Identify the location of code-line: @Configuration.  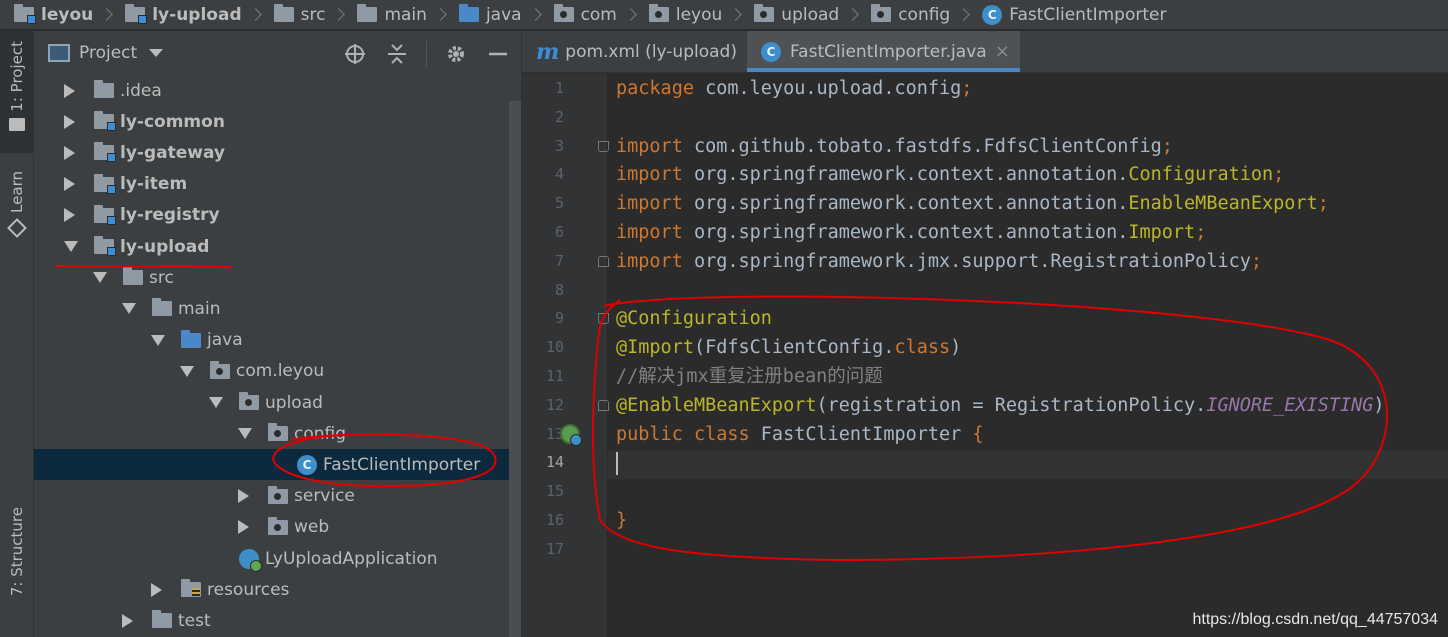
(694, 318).